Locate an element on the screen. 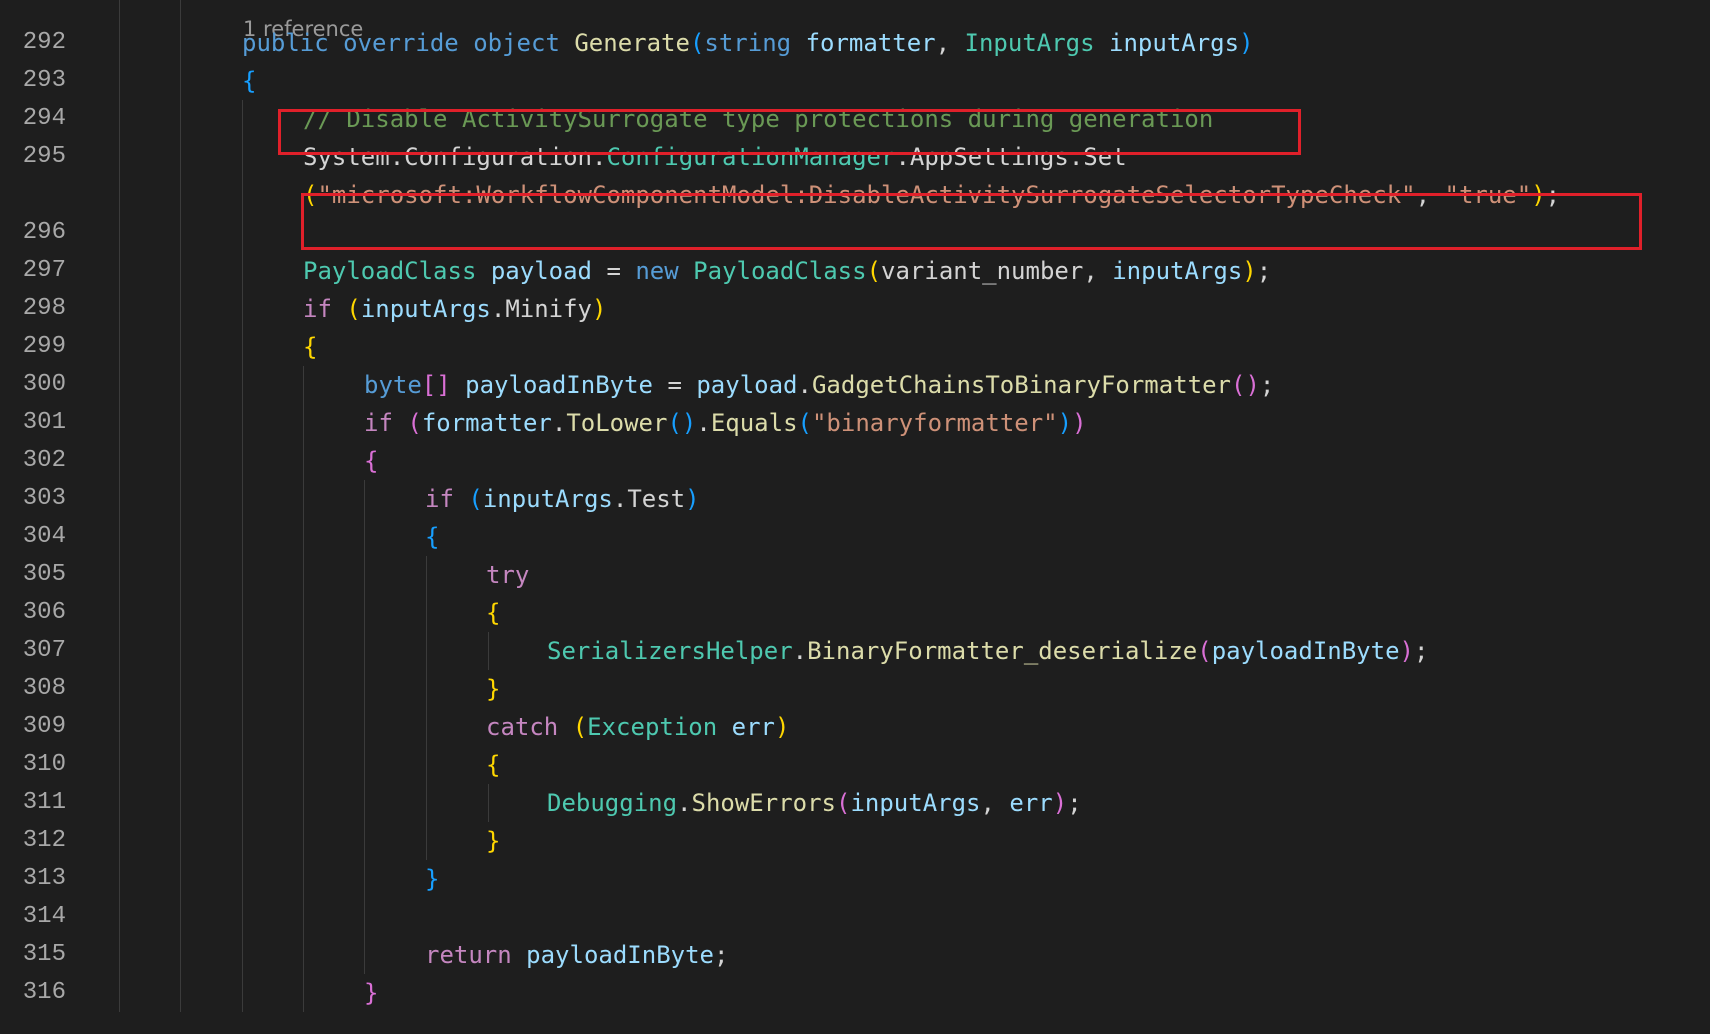  code-token: { is located at coordinates (371, 461).